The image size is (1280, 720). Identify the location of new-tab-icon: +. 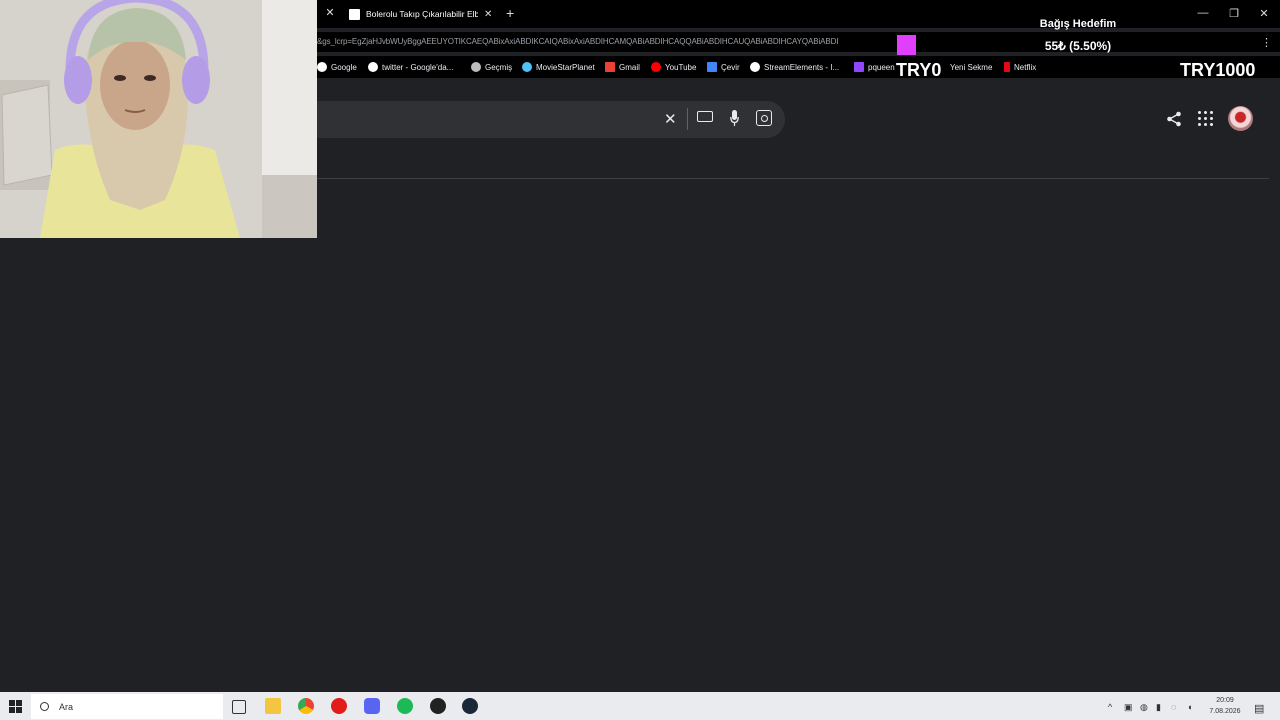
(510, 13).